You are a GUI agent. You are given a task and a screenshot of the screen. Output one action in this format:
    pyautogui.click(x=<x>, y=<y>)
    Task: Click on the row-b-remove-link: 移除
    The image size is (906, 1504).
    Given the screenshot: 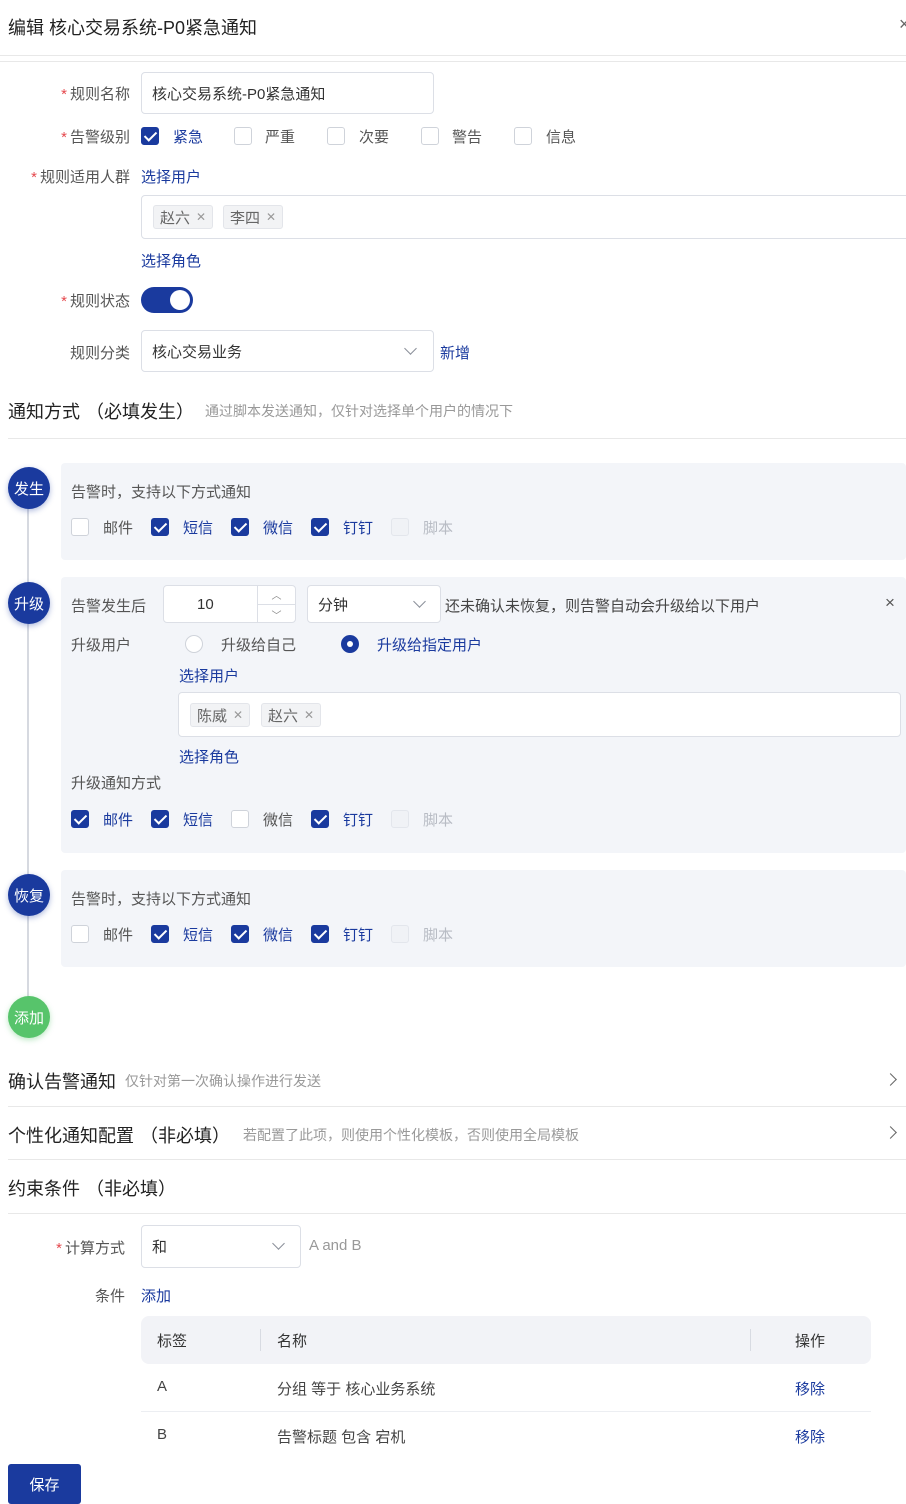 What is the action you would take?
    pyautogui.click(x=810, y=1436)
    